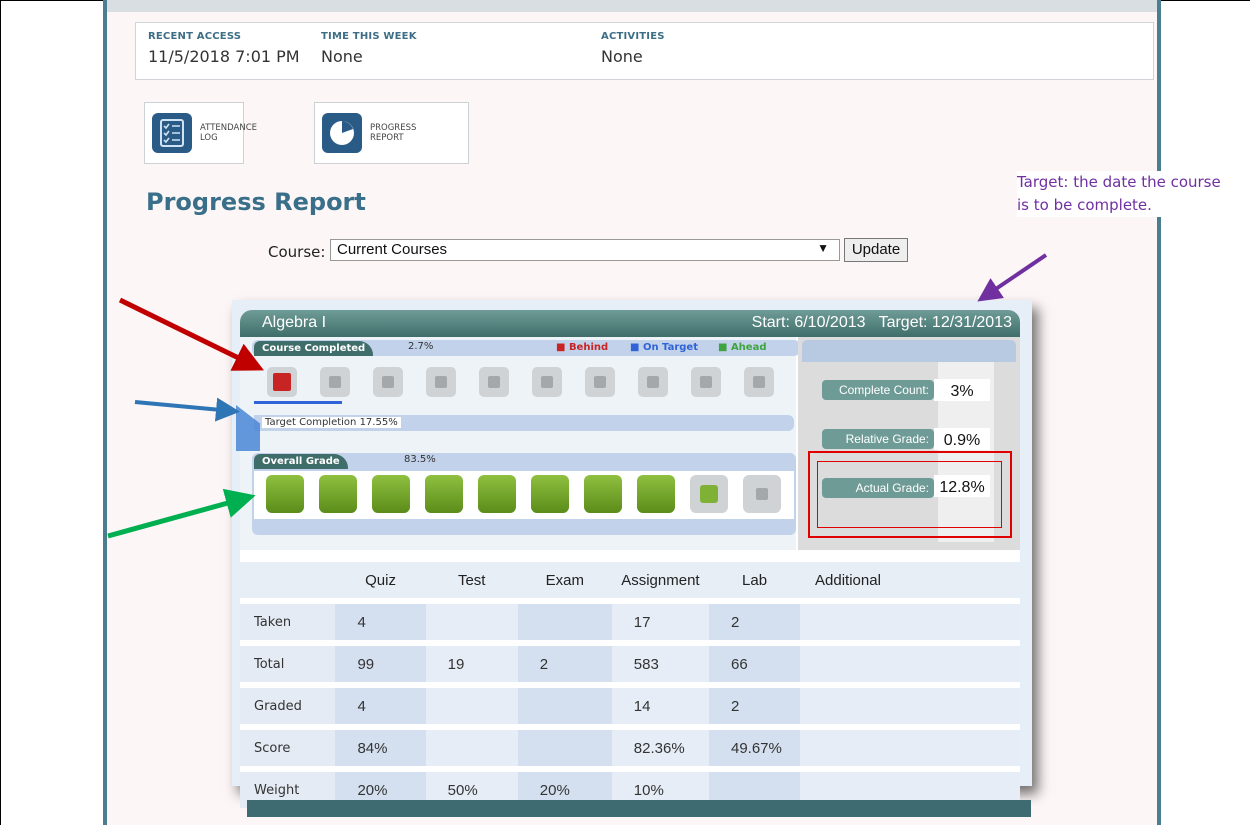  What do you see at coordinates (187, 409) in the screenshot?
I see `blue-arrow` at bounding box center [187, 409].